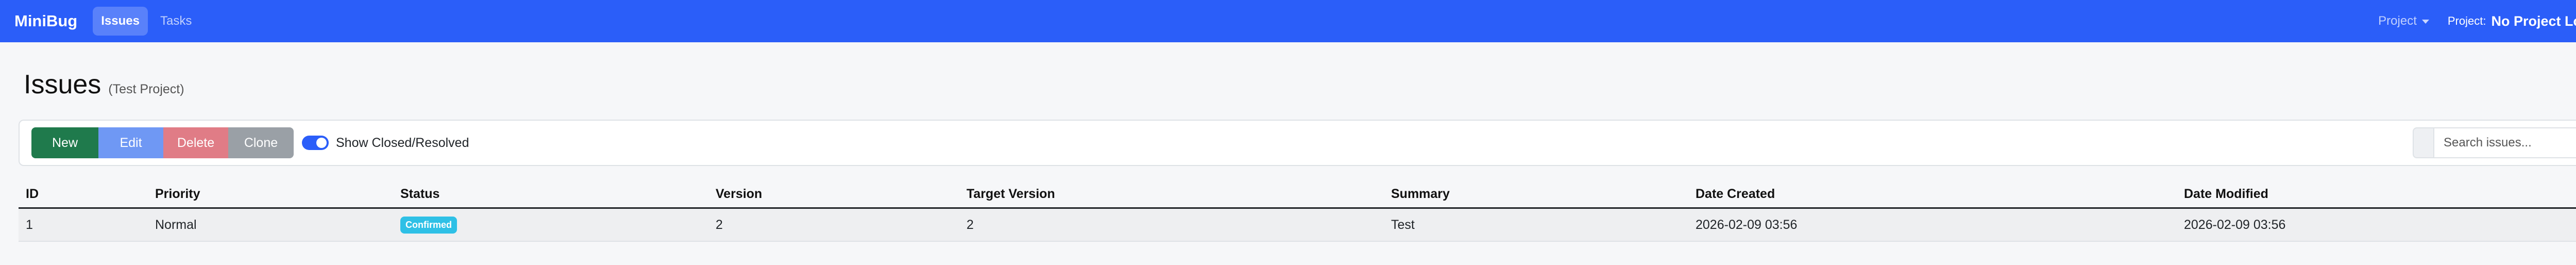  Describe the element at coordinates (2533, 21) in the screenshot. I see `project-value: No Project Loaded` at that location.